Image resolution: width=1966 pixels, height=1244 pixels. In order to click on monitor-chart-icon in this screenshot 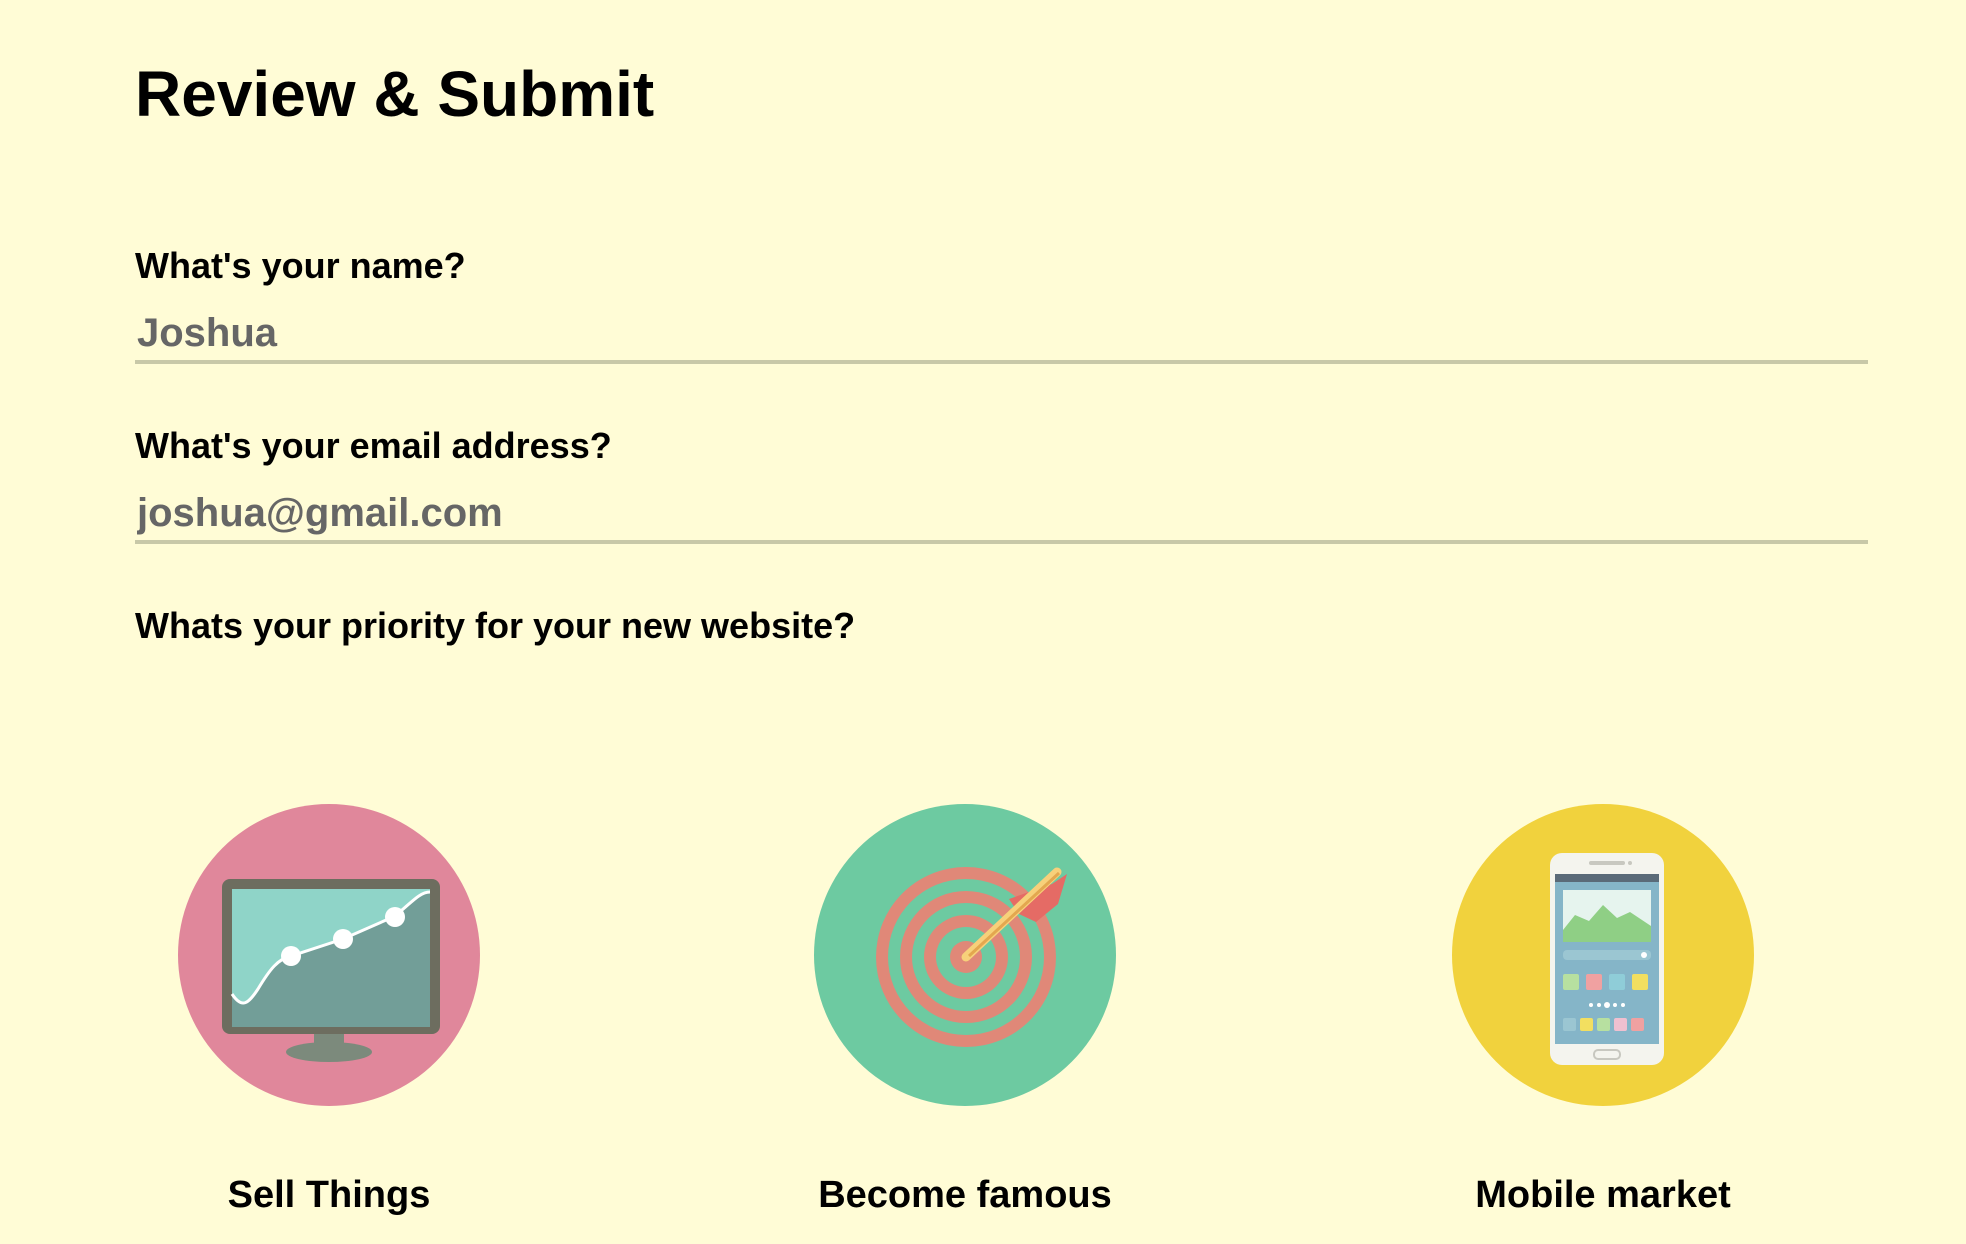, I will do `click(329, 955)`.